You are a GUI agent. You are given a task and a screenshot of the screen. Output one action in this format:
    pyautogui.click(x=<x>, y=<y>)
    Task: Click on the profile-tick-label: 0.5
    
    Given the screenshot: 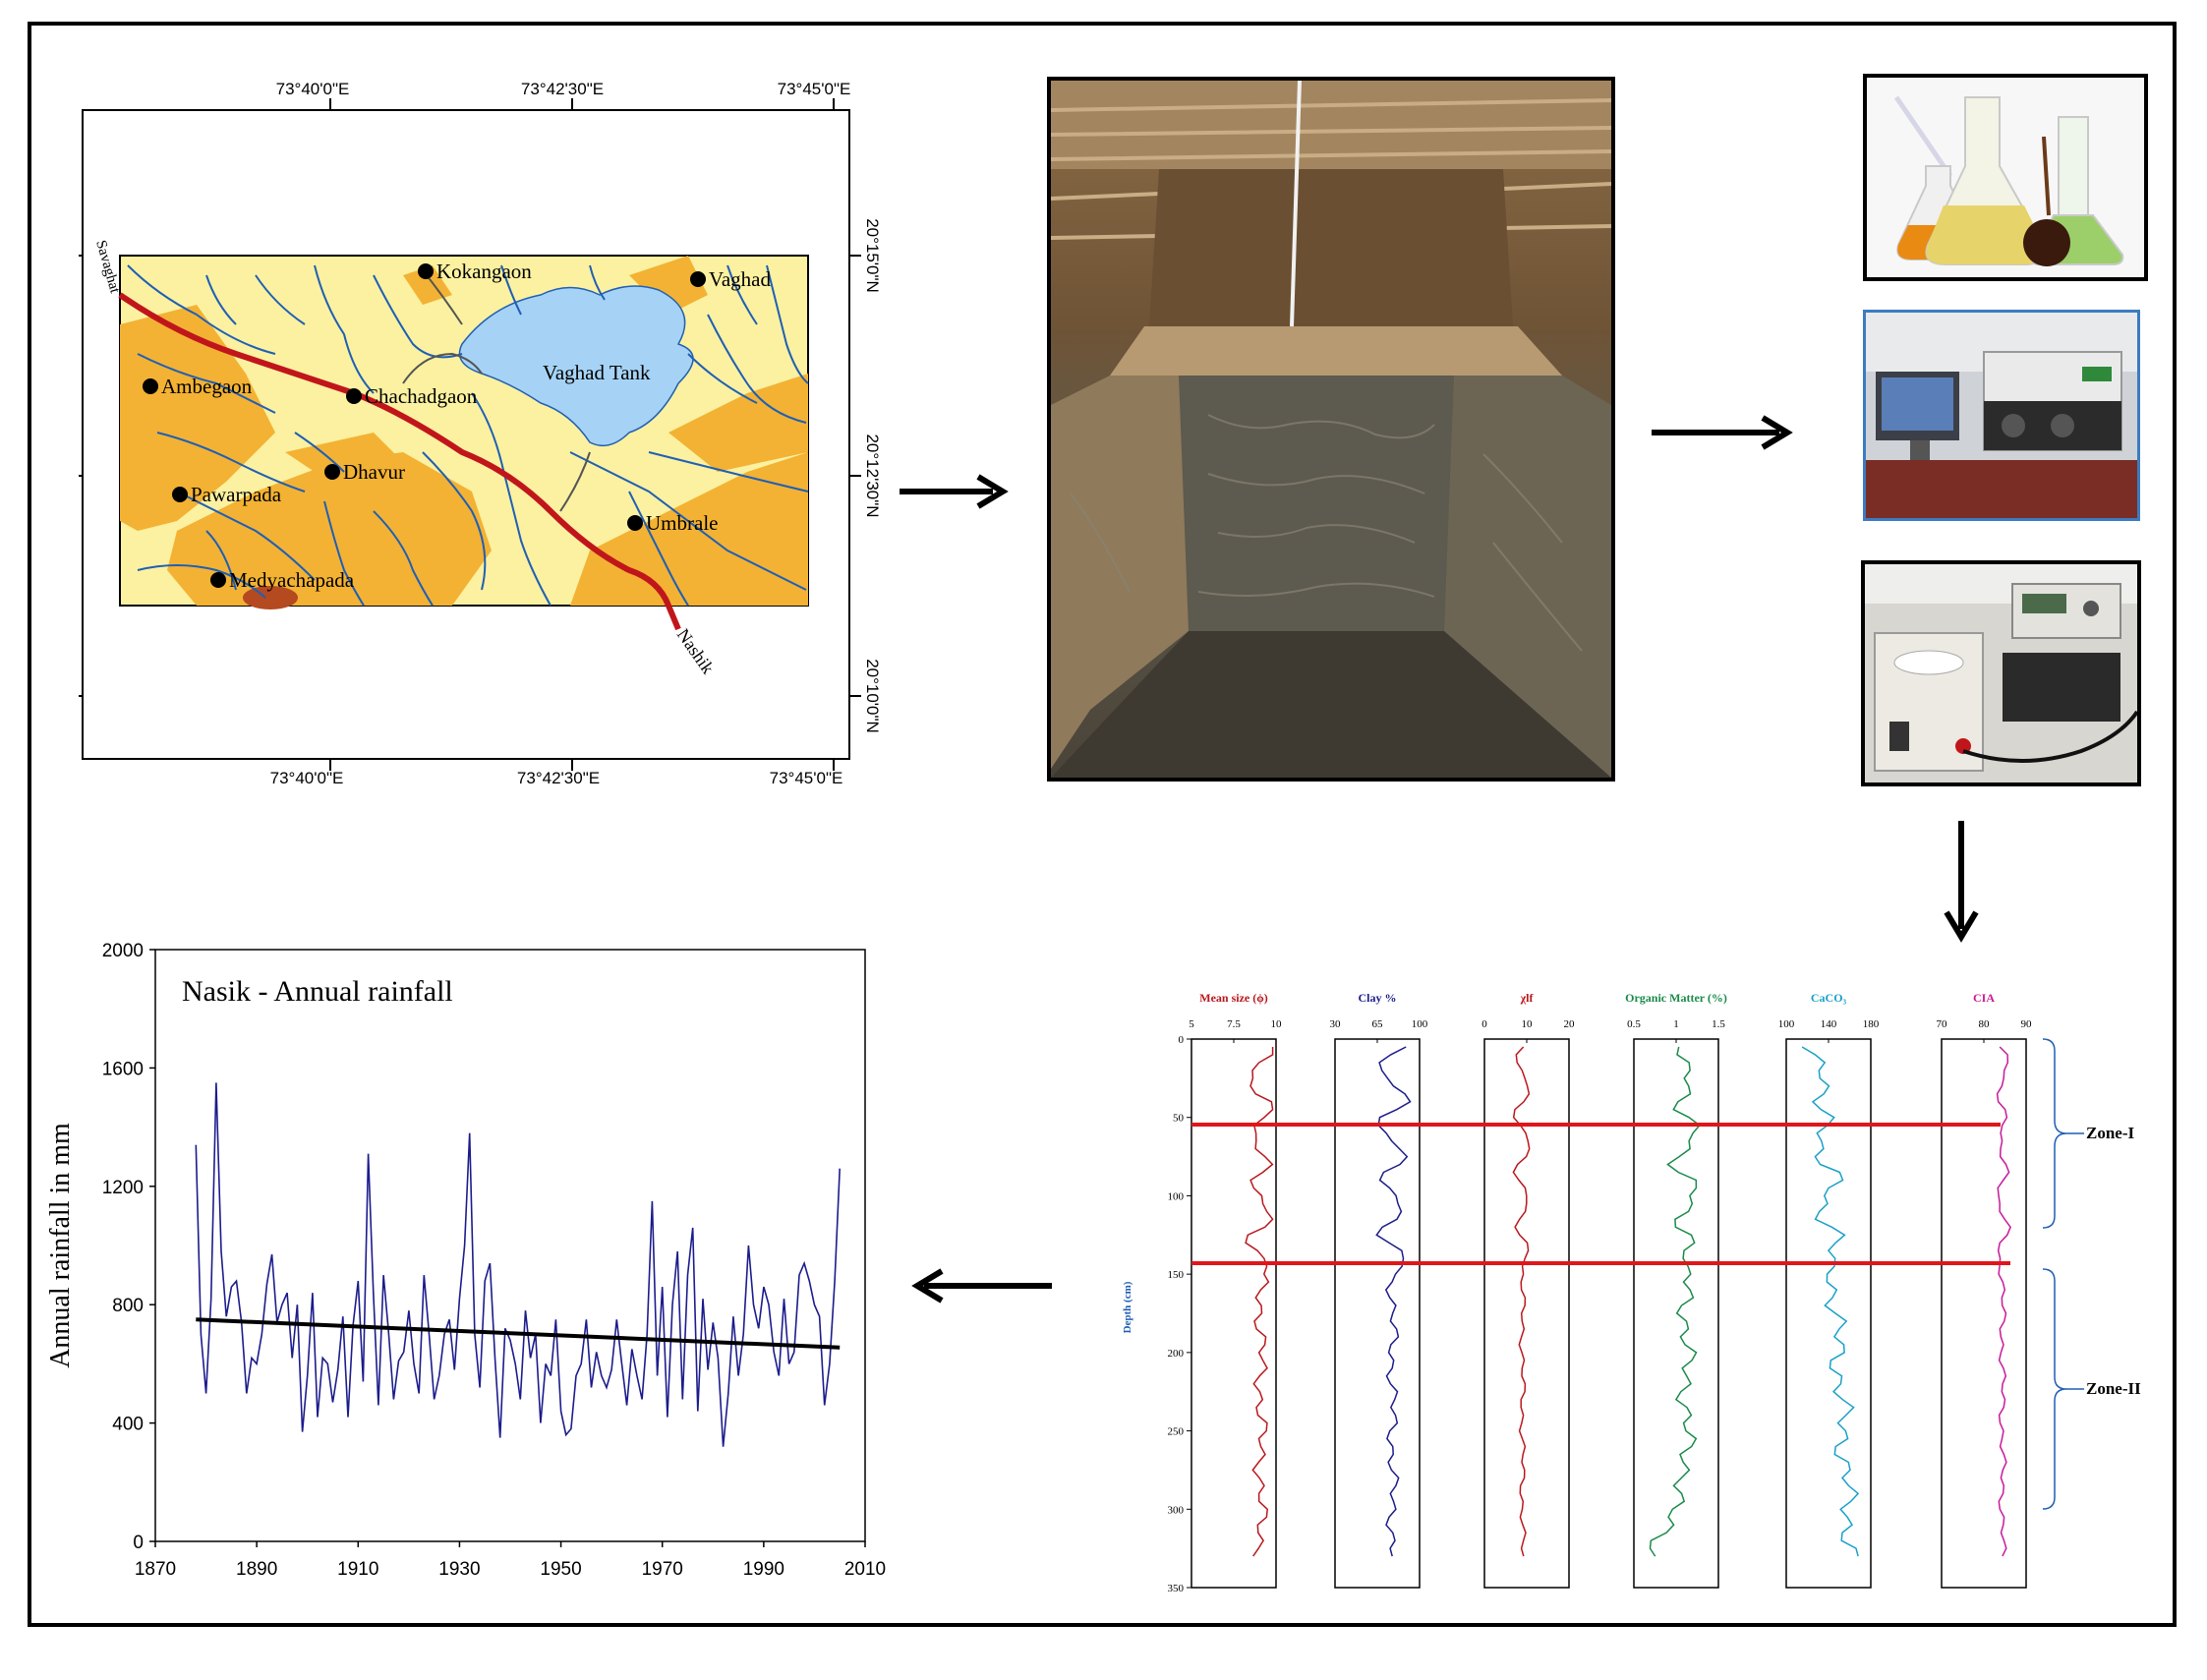 What is the action you would take?
    pyautogui.click(x=1634, y=1024)
    